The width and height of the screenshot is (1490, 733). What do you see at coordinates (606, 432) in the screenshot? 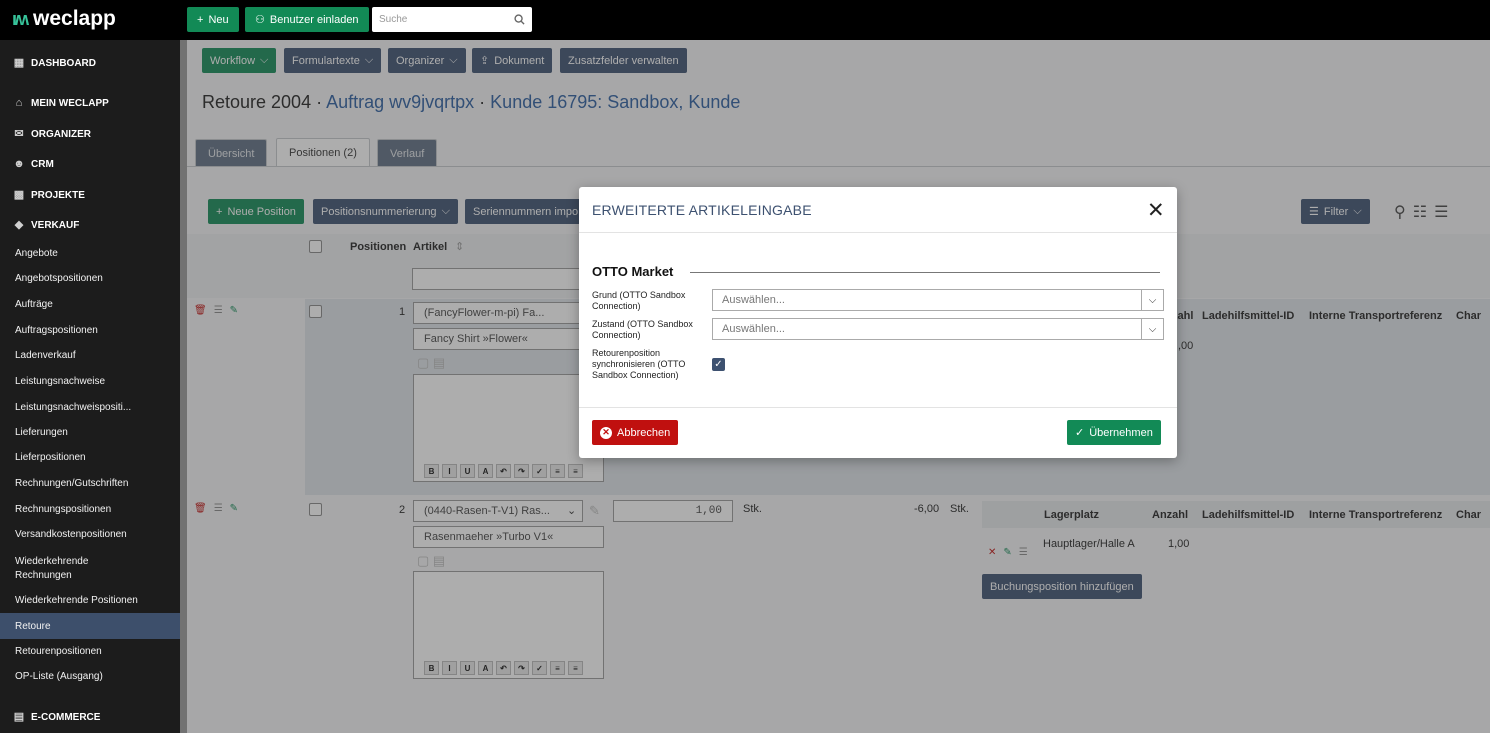
I see `cancel-icon: ✕` at bounding box center [606, 432].